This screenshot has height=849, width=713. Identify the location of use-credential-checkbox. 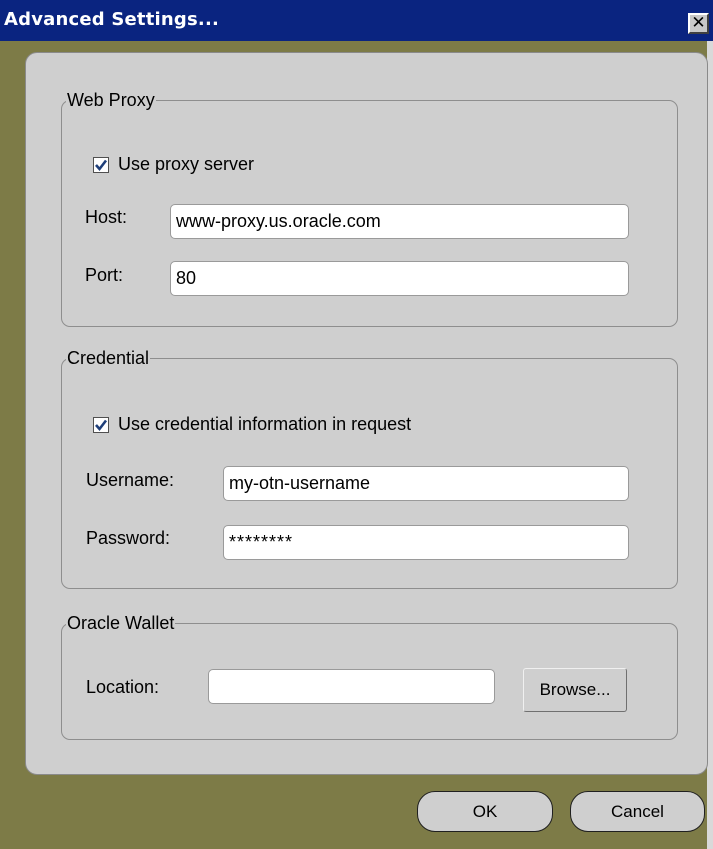
(101, 425).